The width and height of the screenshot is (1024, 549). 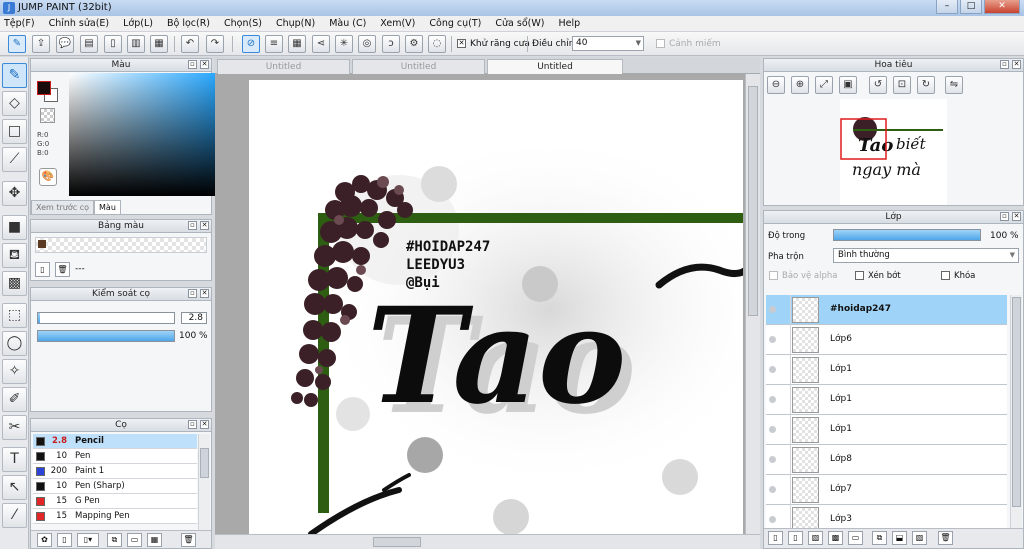 I want to click on canvas-horizontal-scrollbar, so click(x=487, y=541).